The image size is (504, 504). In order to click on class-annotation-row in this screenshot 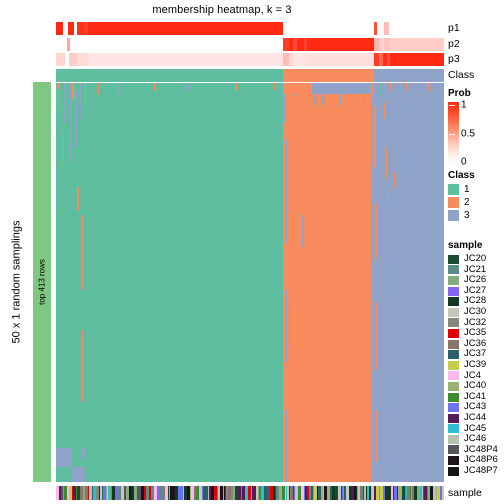, I will do `click(250, 75)`.